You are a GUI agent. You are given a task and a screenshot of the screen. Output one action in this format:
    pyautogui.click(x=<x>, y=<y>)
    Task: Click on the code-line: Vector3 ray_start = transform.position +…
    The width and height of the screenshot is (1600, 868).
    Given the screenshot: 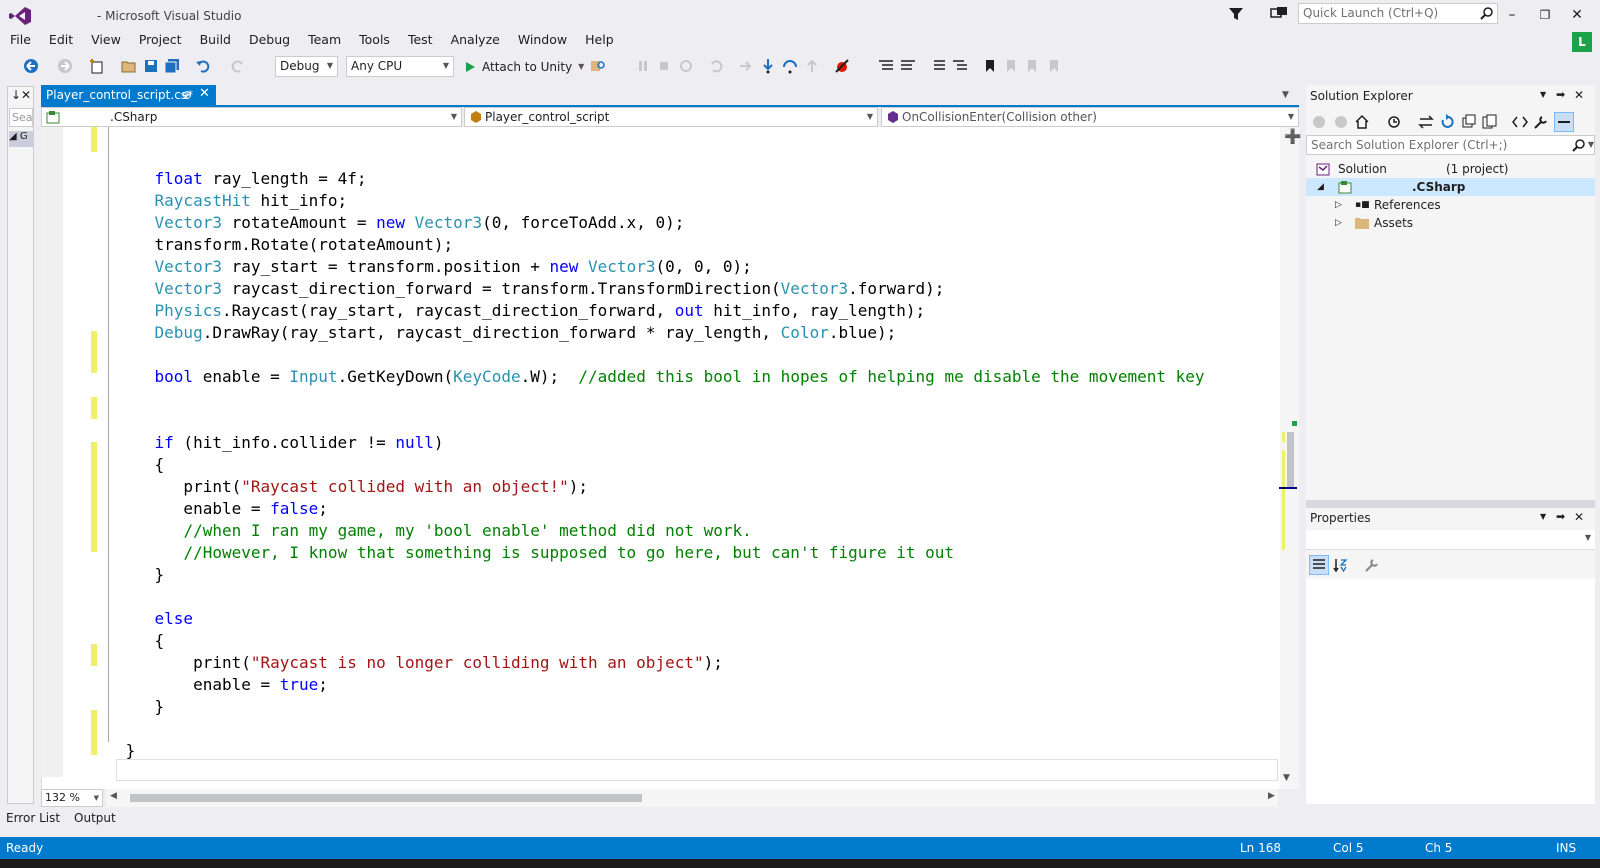 What is the action you would take?
    pyautogui.click(x=660, y=267)
    